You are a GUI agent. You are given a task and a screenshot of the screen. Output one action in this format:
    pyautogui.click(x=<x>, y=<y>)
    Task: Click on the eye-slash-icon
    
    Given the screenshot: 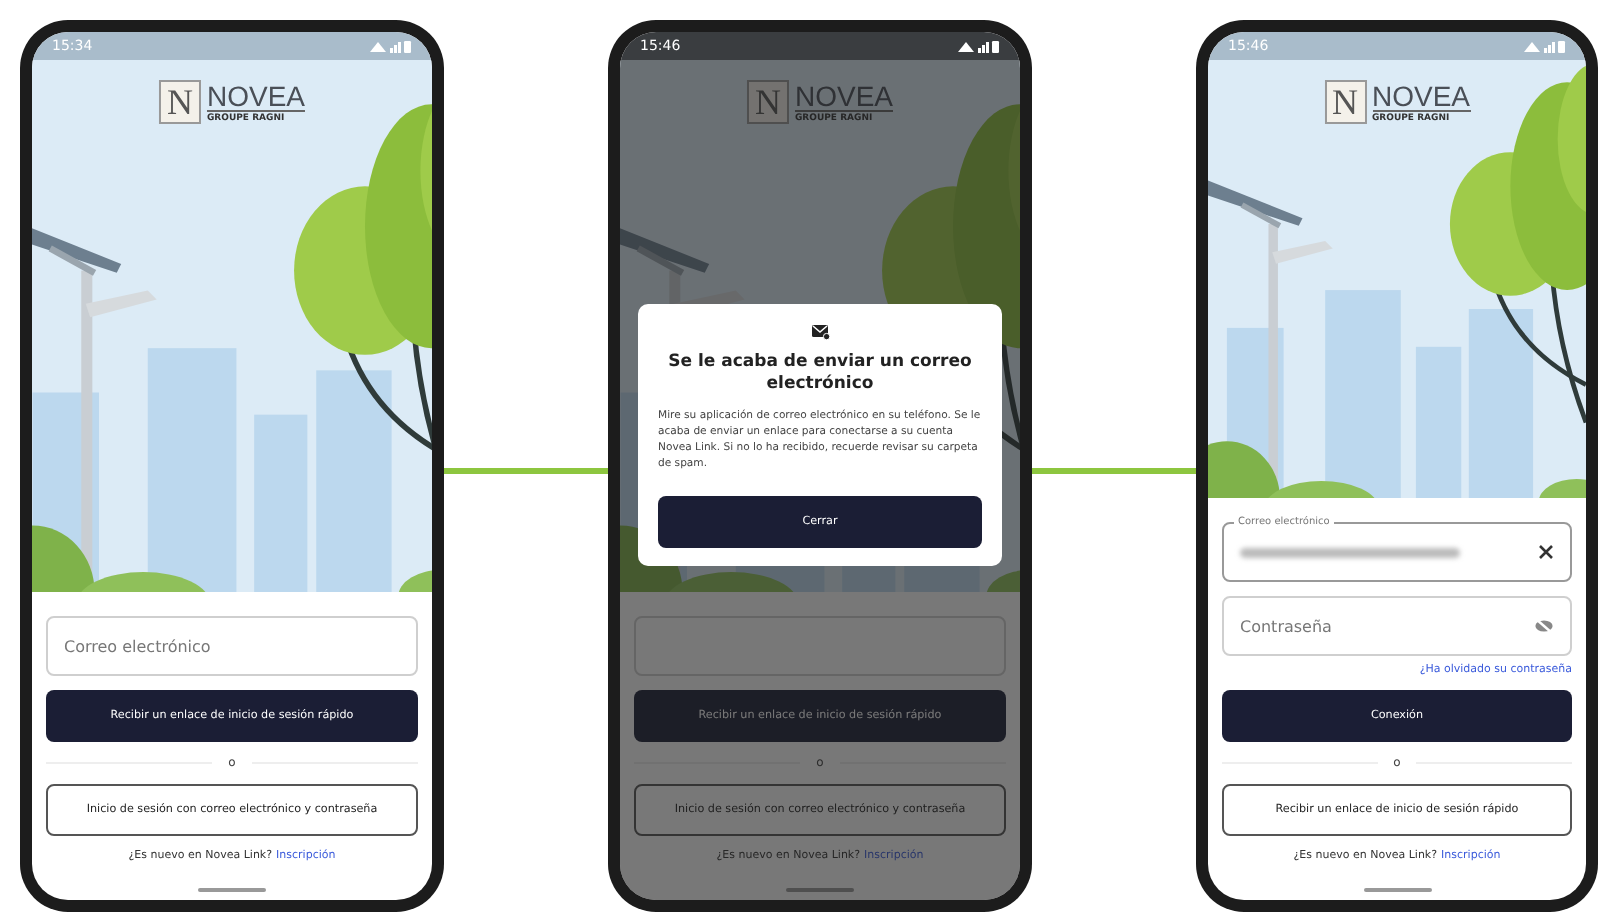 What is the action you would take?
    pyautogui.click(x=1544, y=626)
    